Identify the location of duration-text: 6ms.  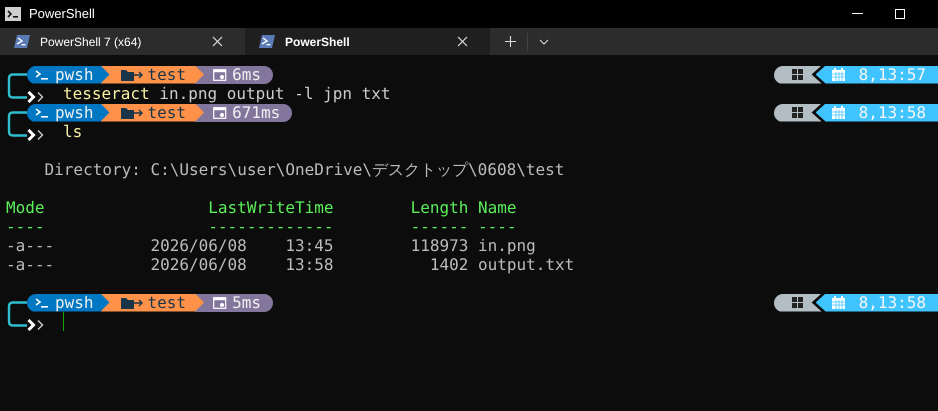
(246, 74).